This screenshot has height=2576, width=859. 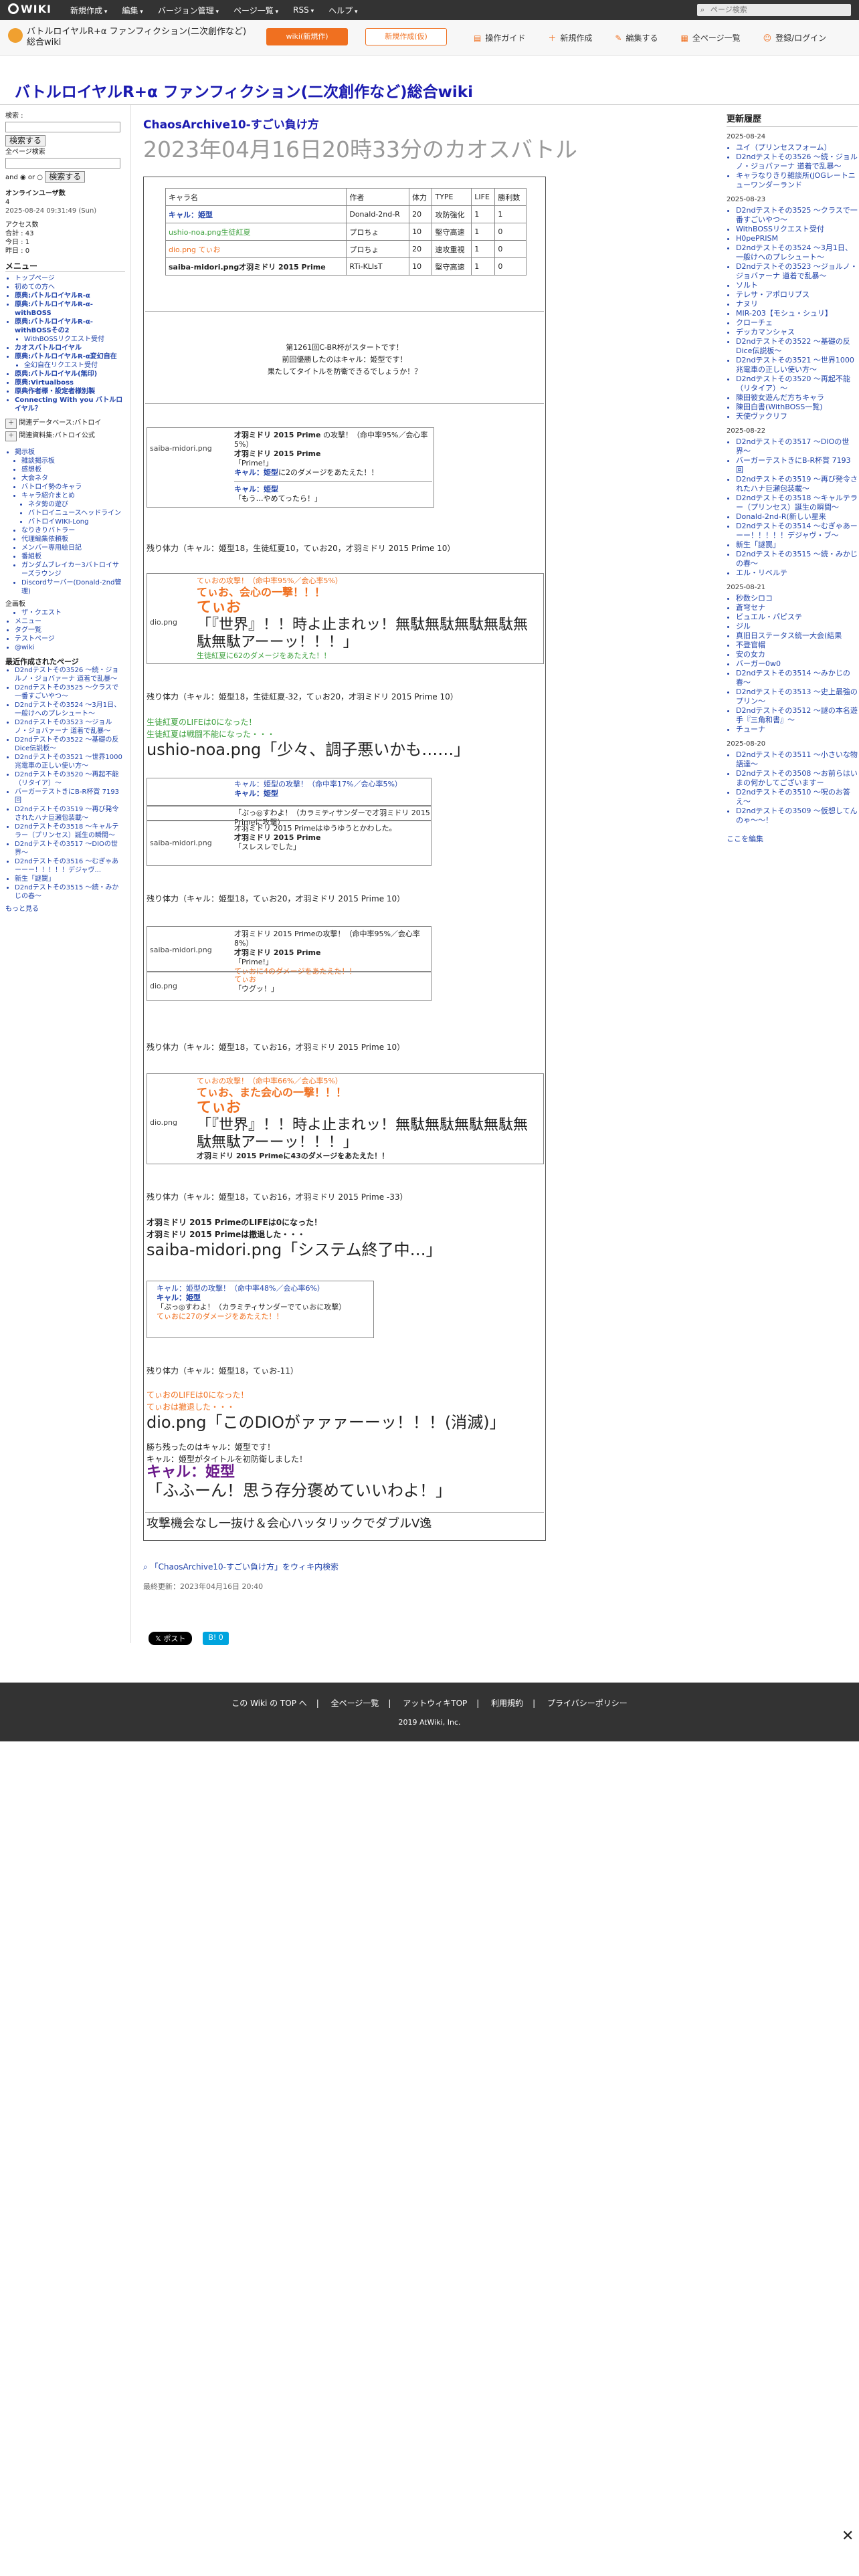 I want to click on sub-menu-item: バトロイ勢のキャラ, so click(x=73, y=488).